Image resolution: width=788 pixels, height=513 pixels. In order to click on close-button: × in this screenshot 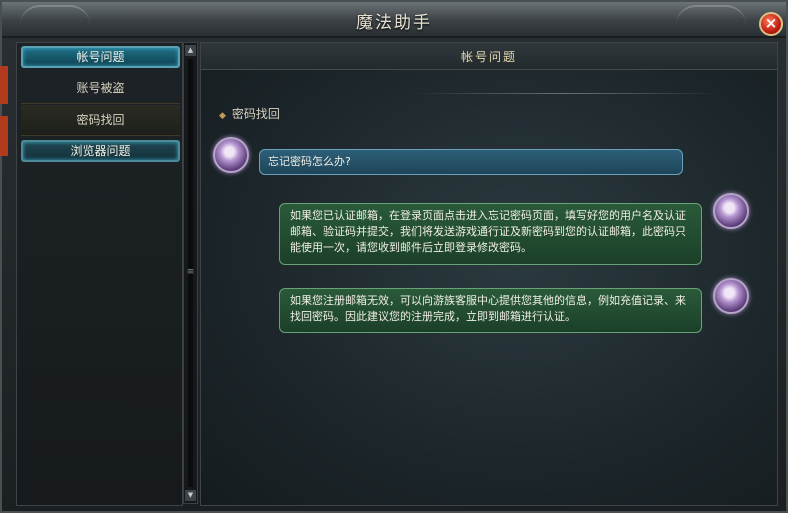, I will do `click(771, 24)`.